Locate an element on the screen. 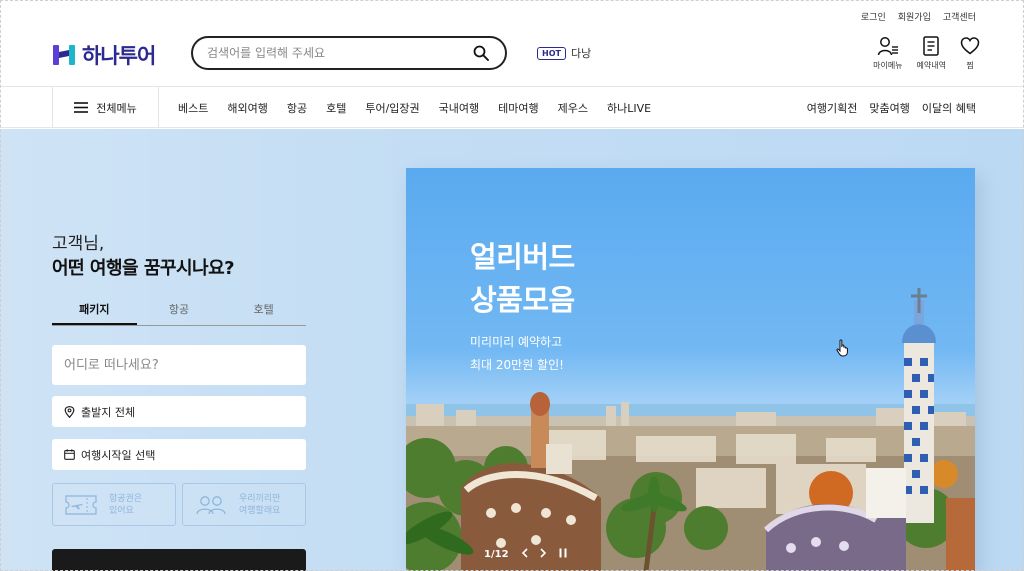  search-tabs: 패키지 항공 호텔 is located at coordinates (179, 313).